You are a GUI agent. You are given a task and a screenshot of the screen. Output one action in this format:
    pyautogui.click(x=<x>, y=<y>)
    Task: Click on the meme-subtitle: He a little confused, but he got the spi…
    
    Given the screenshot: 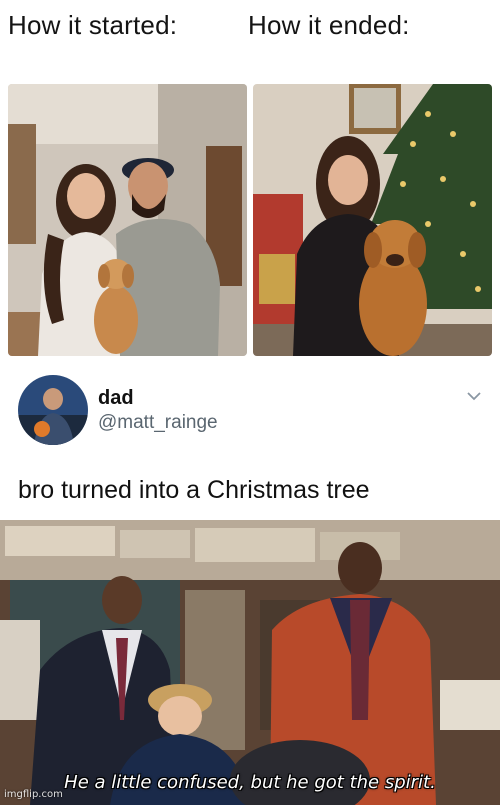 What is the action you would take?
    pyautogui.click(x=250, y=782)
    